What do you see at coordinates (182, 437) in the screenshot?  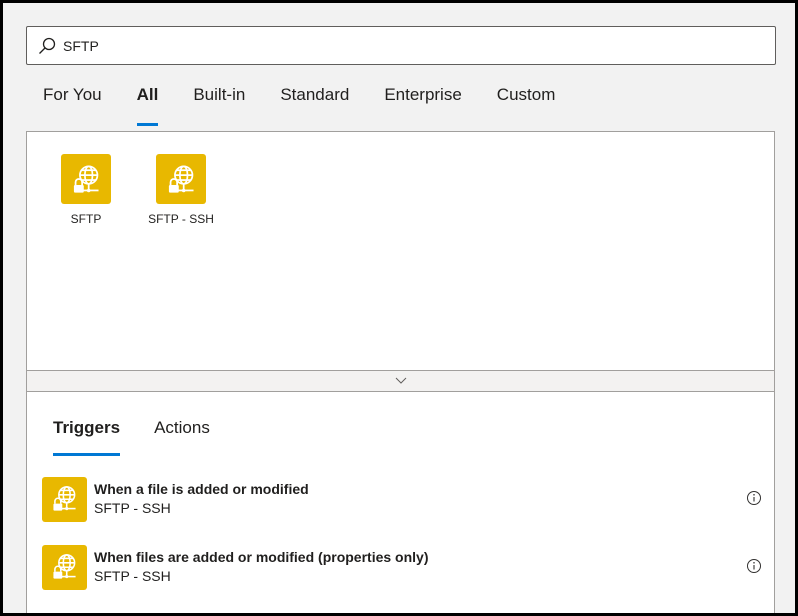 I see `tab-actions: Actions` at bounding box center [182, 437].